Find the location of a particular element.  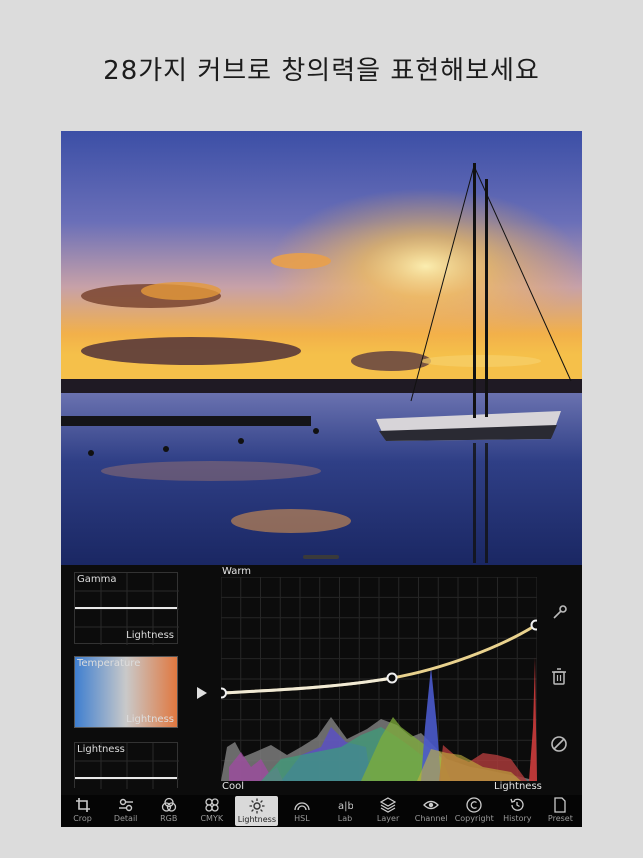

tool-history: History is located at coordinates (517, 811).